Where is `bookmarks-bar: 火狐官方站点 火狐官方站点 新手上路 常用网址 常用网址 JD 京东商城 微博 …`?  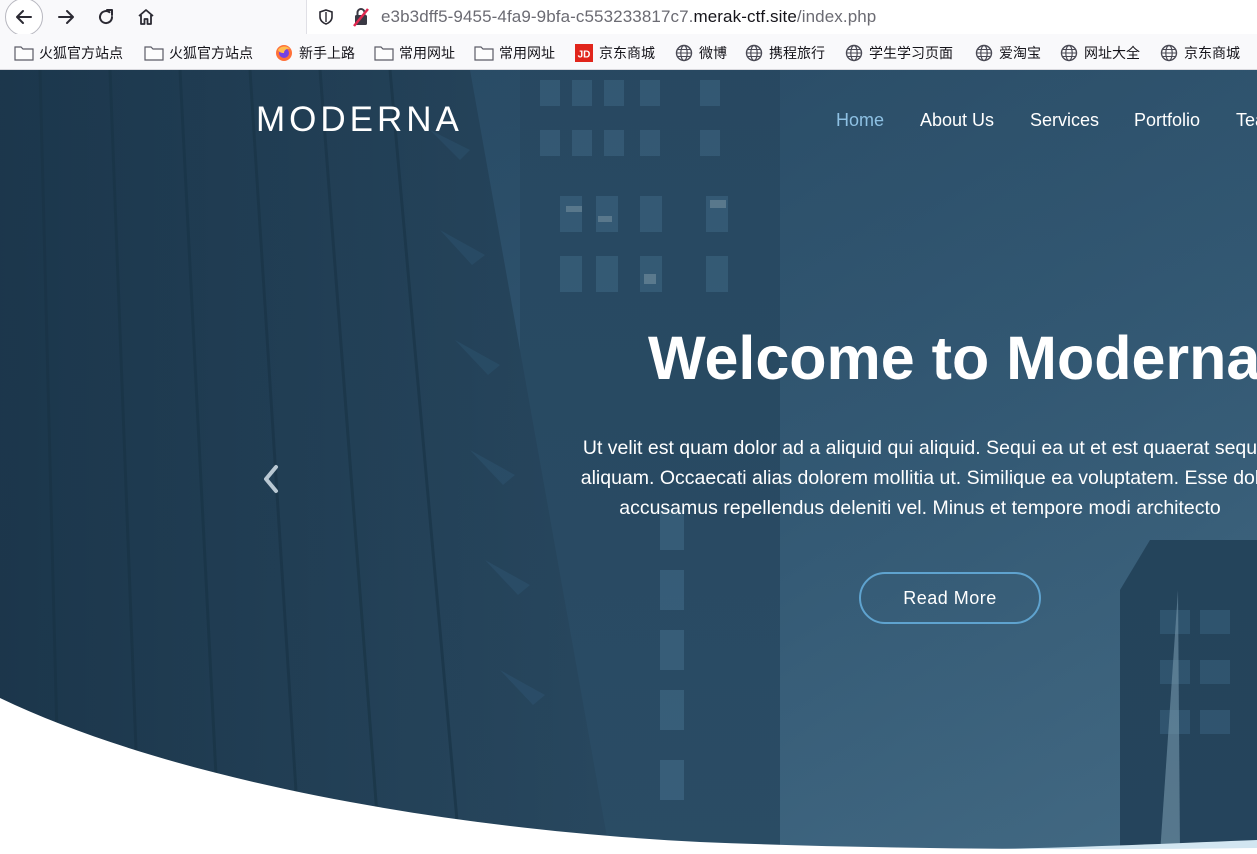
bookmarks-bar: 火狐官方站点 火狐官方站点 新手上路 常用网址 常用网址 JD 京东商城 微博 … is located at coordinates (628, 52).